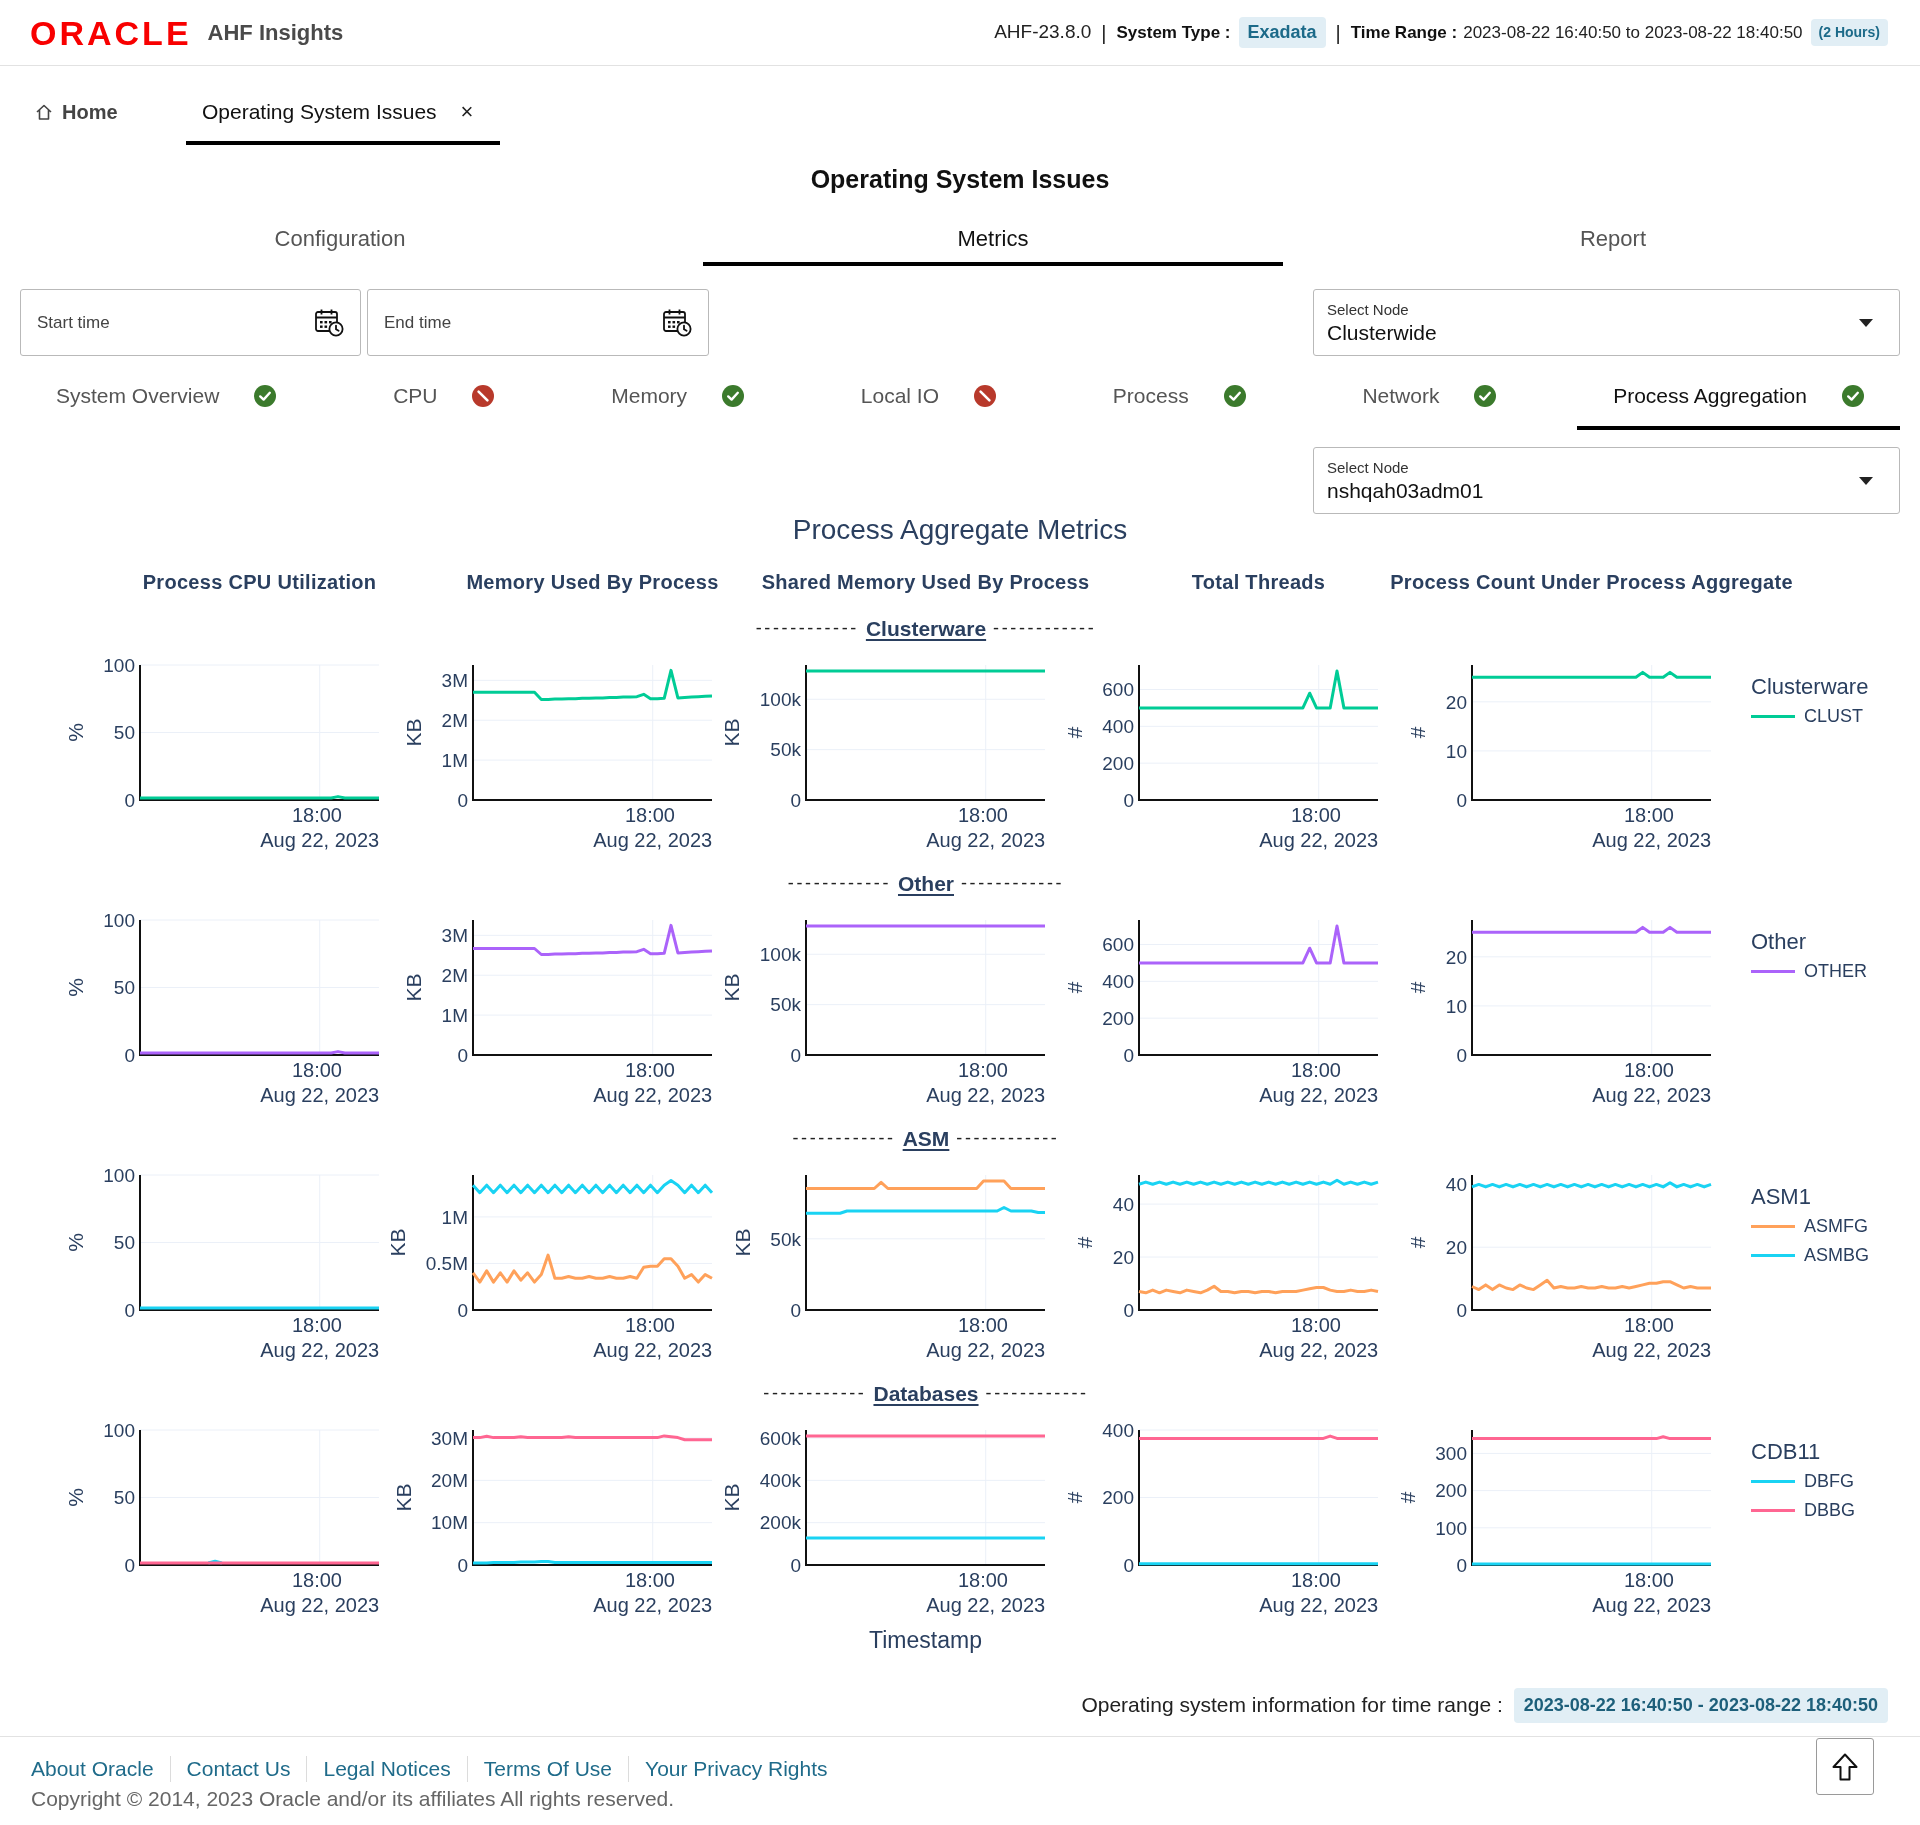 The width and height of the screenshot is (1920, 1825). What do you see at coordinates (1781, 1197) in the screenshot?
I see `legend-title: ASM1` at bounding box center [1781, 1197].